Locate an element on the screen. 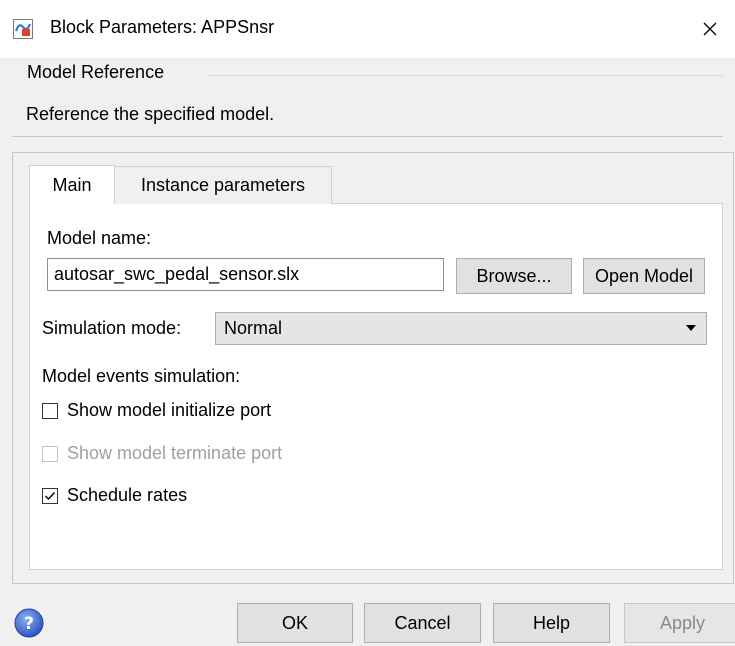 The height and width of the screenshot is (646, 735). show-initialize-port-checkbox is located at coordinates (50, 410).